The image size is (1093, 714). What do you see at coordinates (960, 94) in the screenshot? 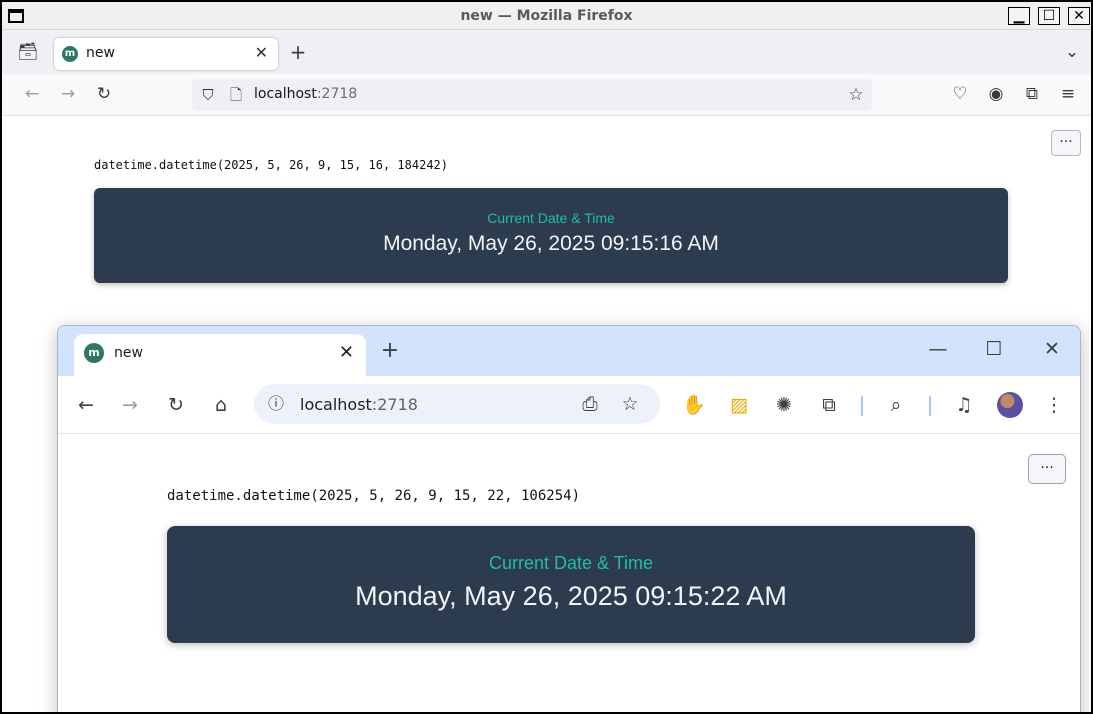
I see `pocket-icon: ♡` at bounding box center [960, 94].